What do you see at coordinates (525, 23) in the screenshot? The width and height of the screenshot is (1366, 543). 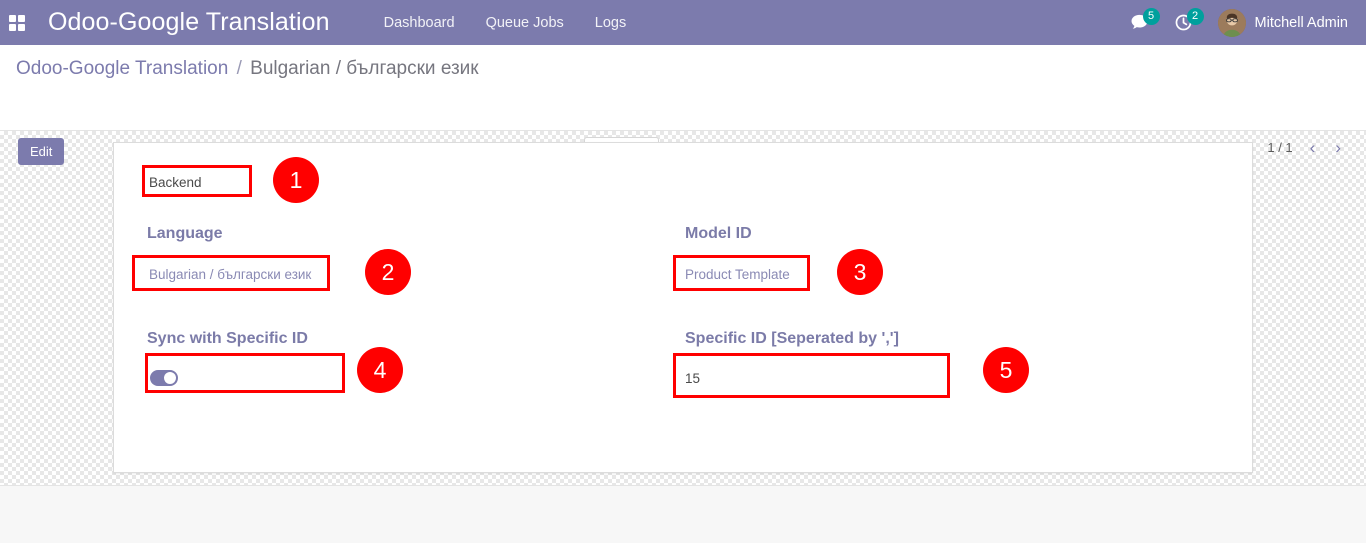 I see `nav-item-queue-jobs: Queue Jobs` at bounding box center [525, 23].